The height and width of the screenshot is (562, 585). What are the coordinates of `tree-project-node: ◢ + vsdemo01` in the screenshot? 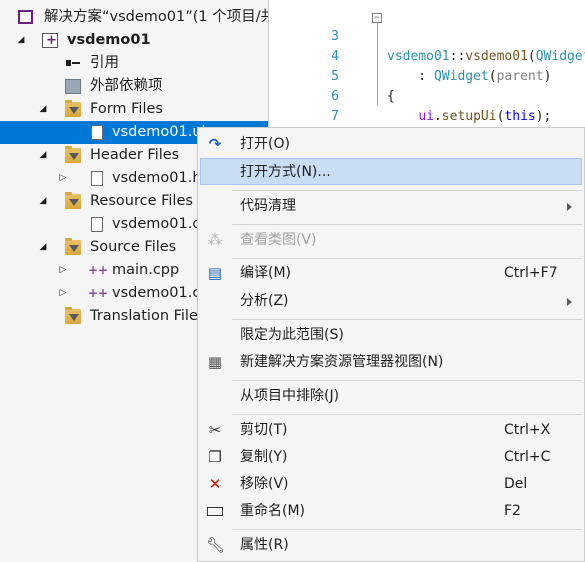 It's located at (134, 40).